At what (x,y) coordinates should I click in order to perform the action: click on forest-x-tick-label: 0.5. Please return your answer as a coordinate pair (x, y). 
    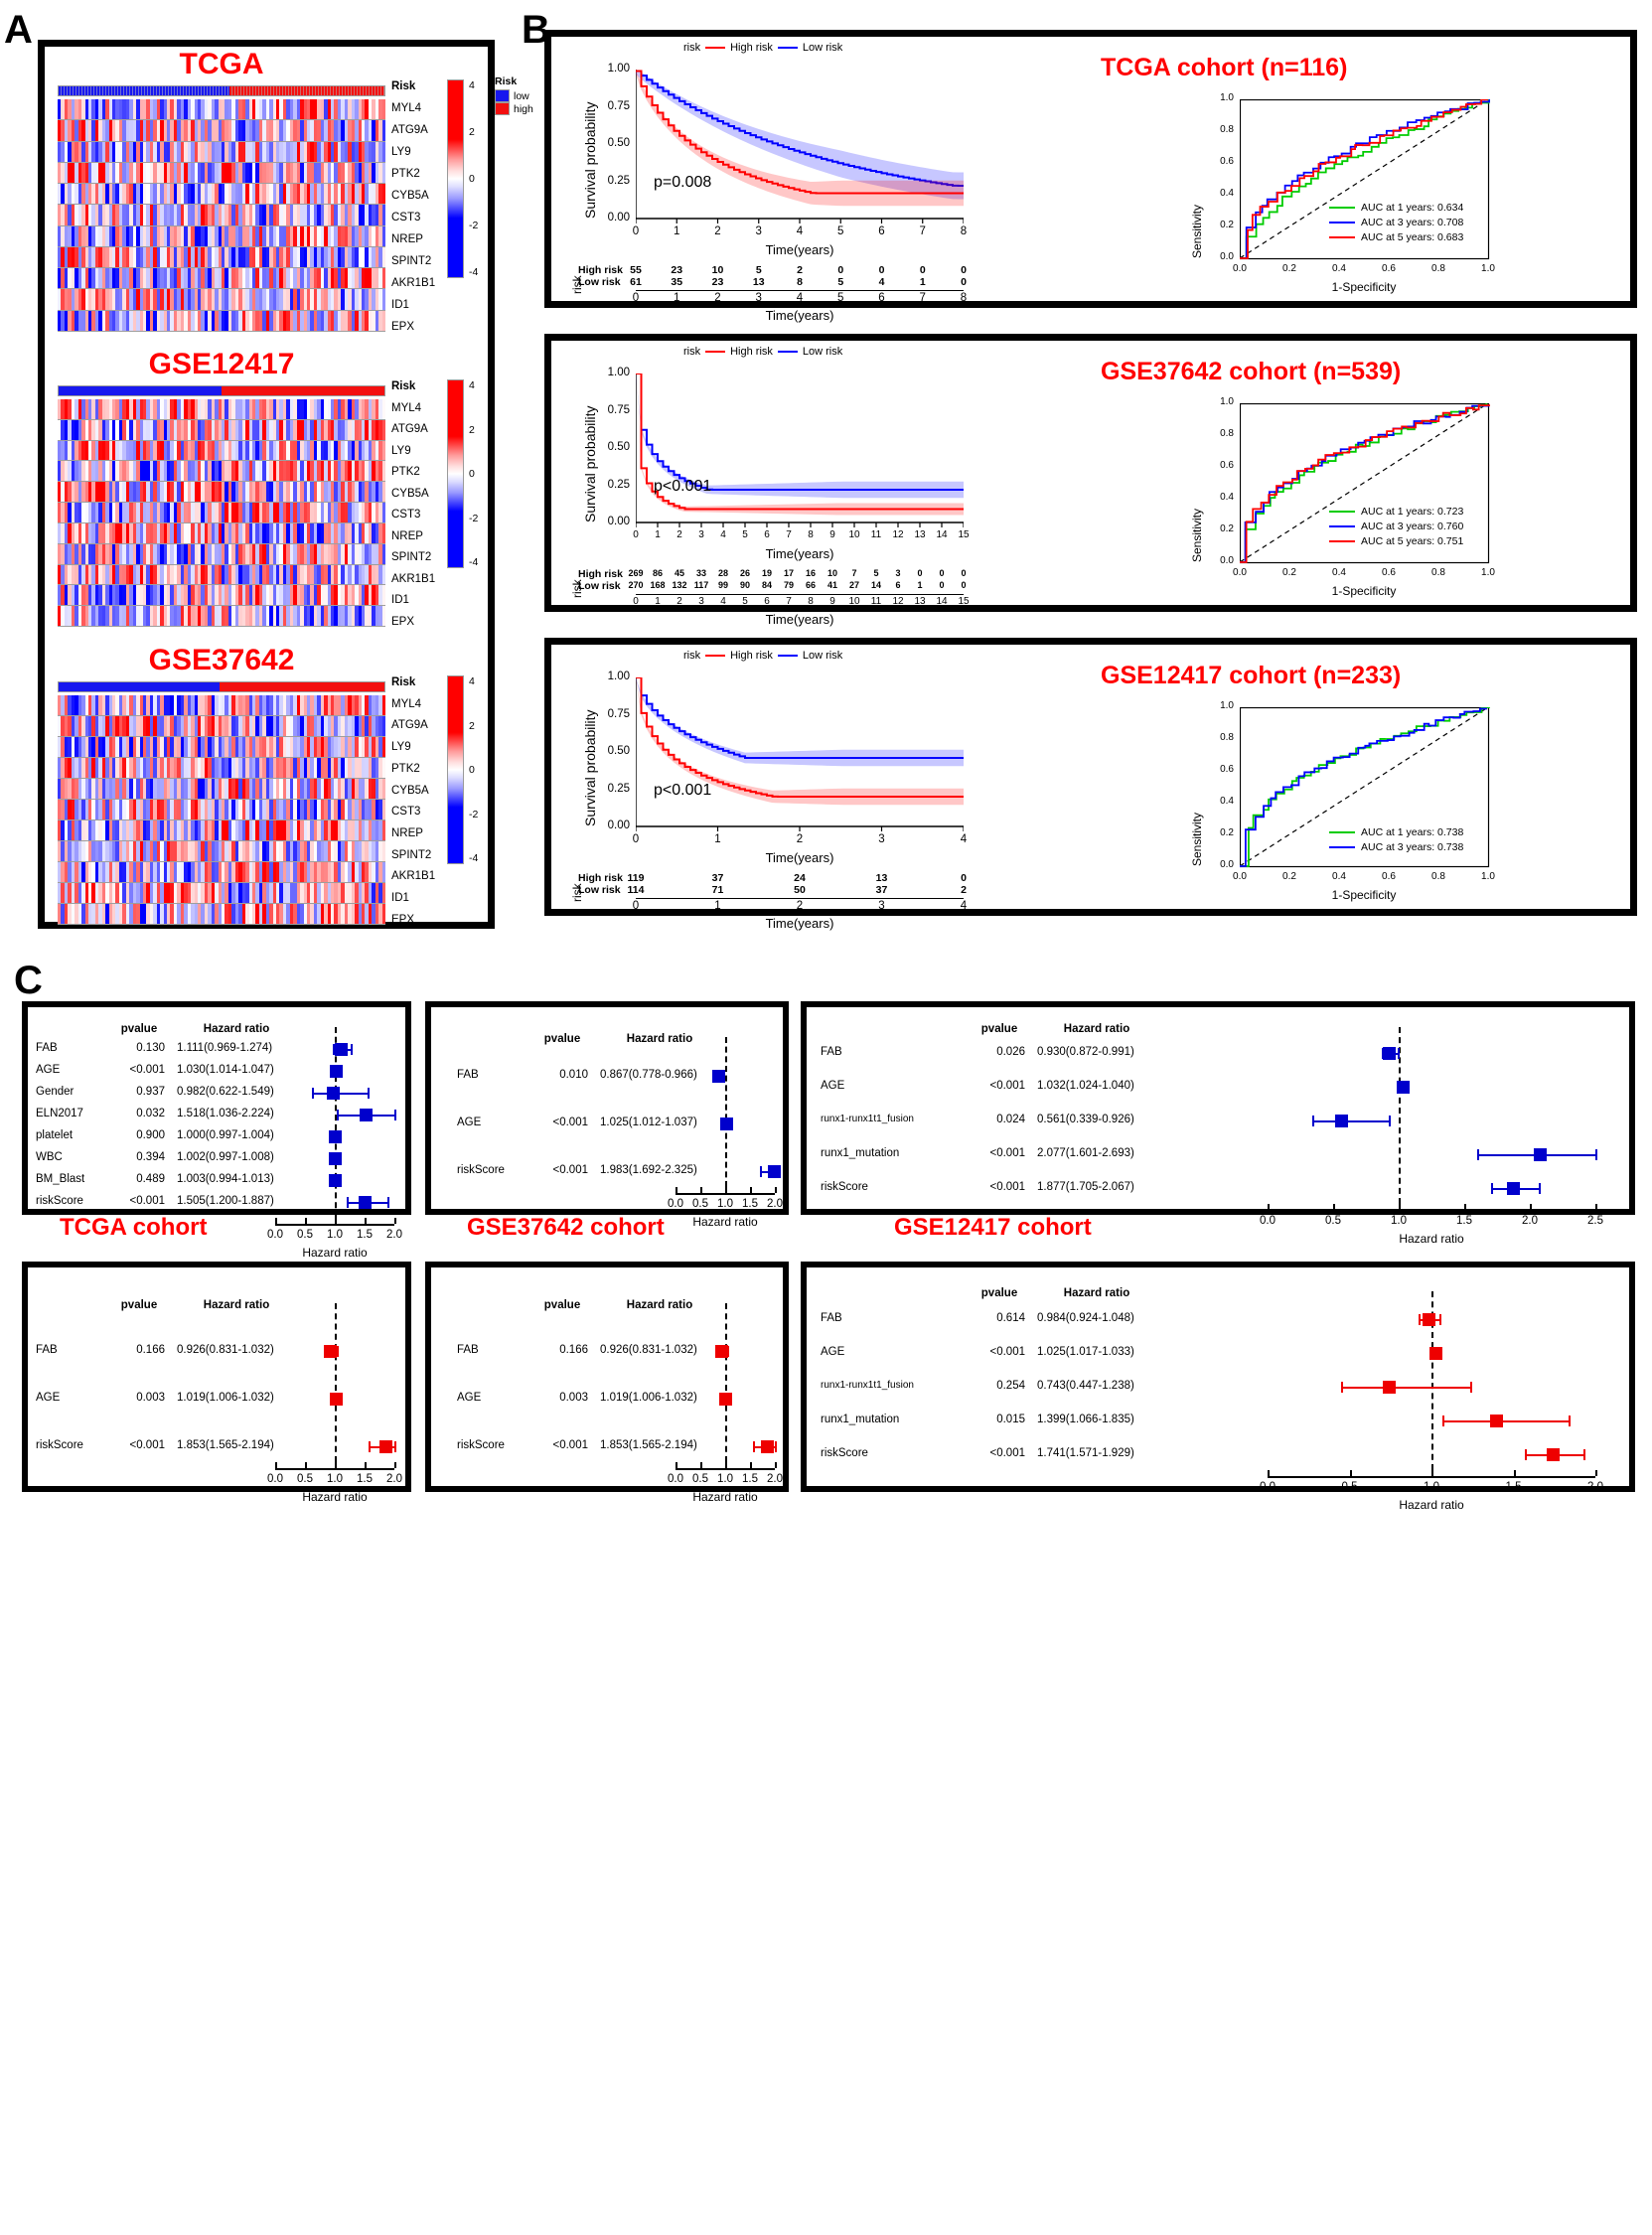
    Looking at the image, I should click on (1349, 1487).